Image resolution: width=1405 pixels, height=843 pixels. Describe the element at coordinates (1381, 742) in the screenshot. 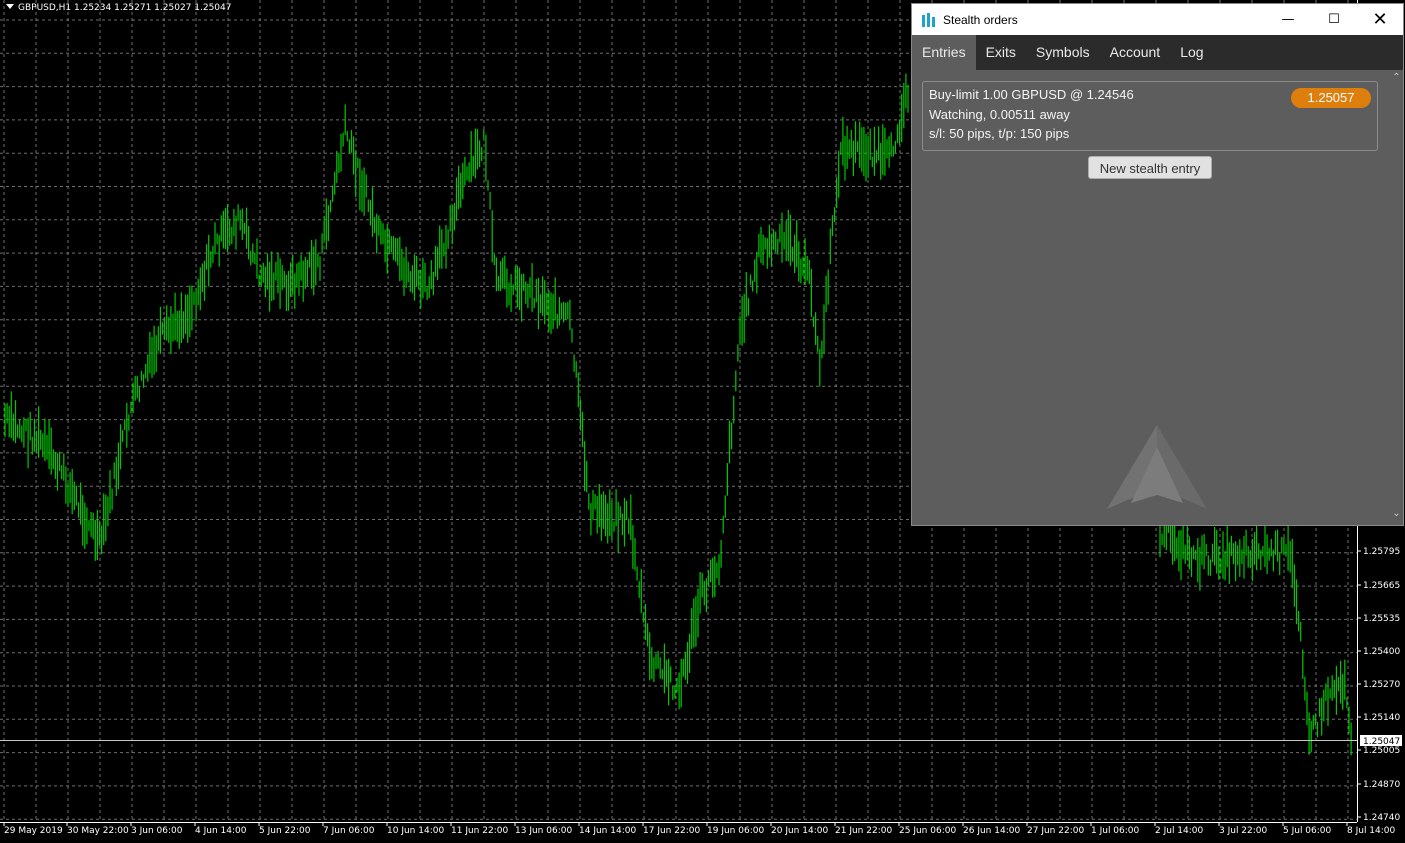

I see `current-price-label: 1.25047` at that location.